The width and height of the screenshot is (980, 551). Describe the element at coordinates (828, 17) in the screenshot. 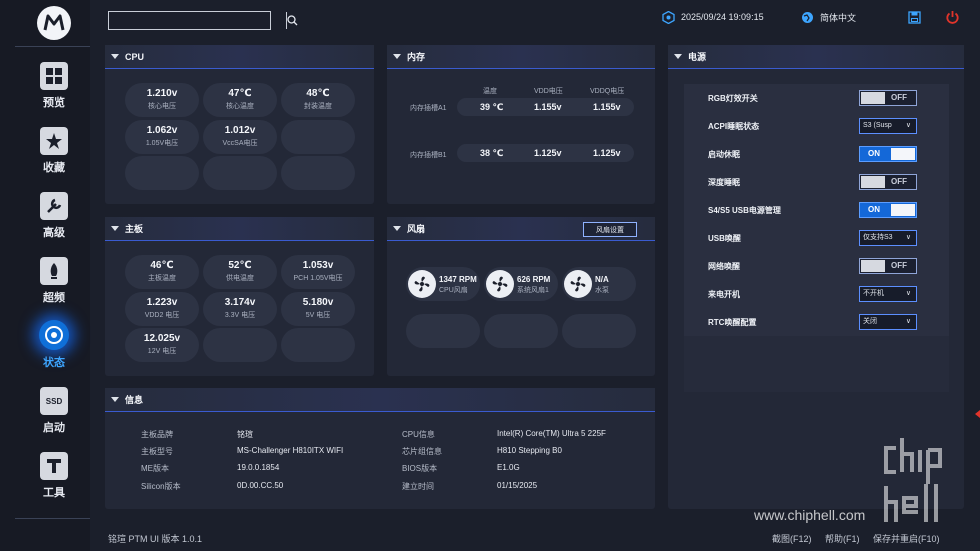

I see `language-selector: 简体中文` at that location.